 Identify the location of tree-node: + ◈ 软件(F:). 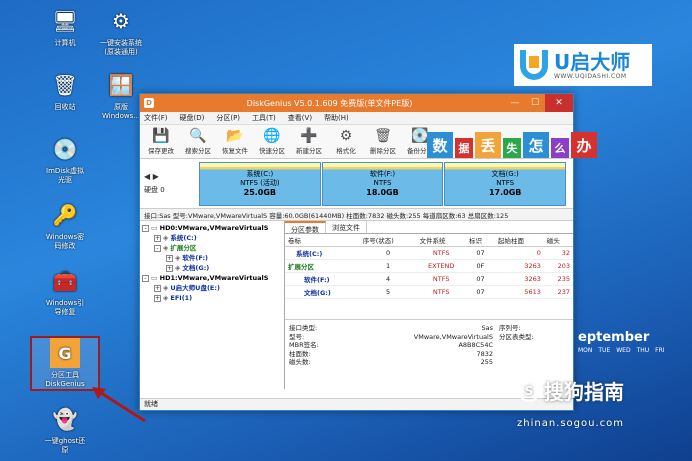
(212, 258).